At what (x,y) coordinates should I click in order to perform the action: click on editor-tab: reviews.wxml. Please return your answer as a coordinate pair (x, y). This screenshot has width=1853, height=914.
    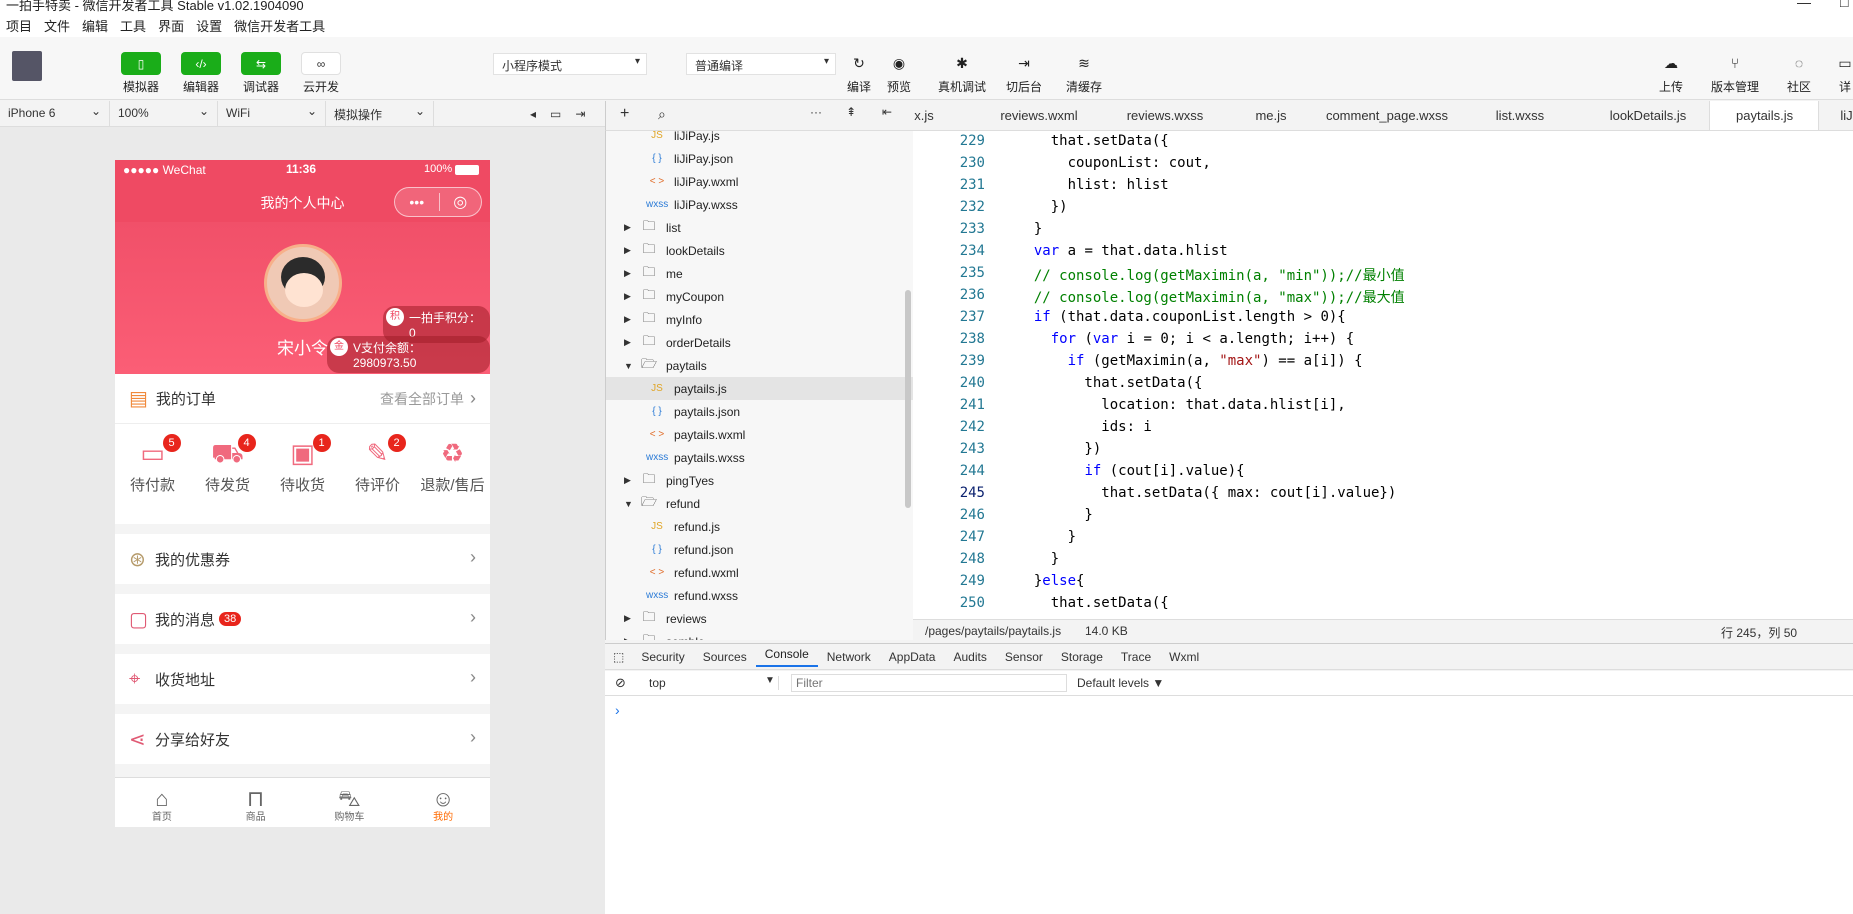
    Looking at the image, I should click on (1039, 115).